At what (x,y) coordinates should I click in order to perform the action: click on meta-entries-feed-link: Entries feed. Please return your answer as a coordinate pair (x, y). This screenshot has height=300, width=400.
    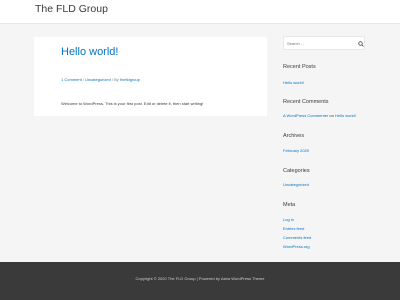
    Looking at the image, I should click on (293, 228).